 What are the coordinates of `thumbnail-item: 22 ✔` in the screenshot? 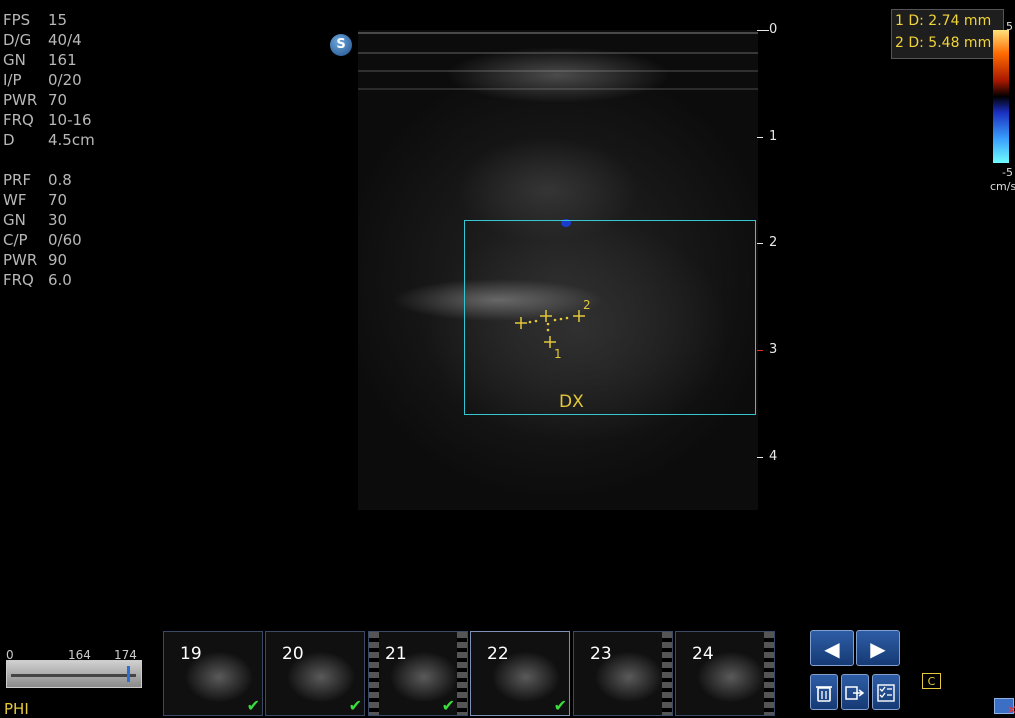 It's located at (520, 673).